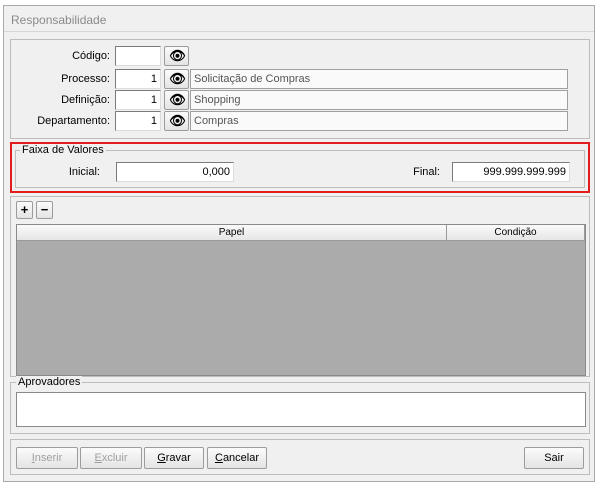 The image size is (600, 487). I want to click on sair-button: Sair, so click(554, 458).